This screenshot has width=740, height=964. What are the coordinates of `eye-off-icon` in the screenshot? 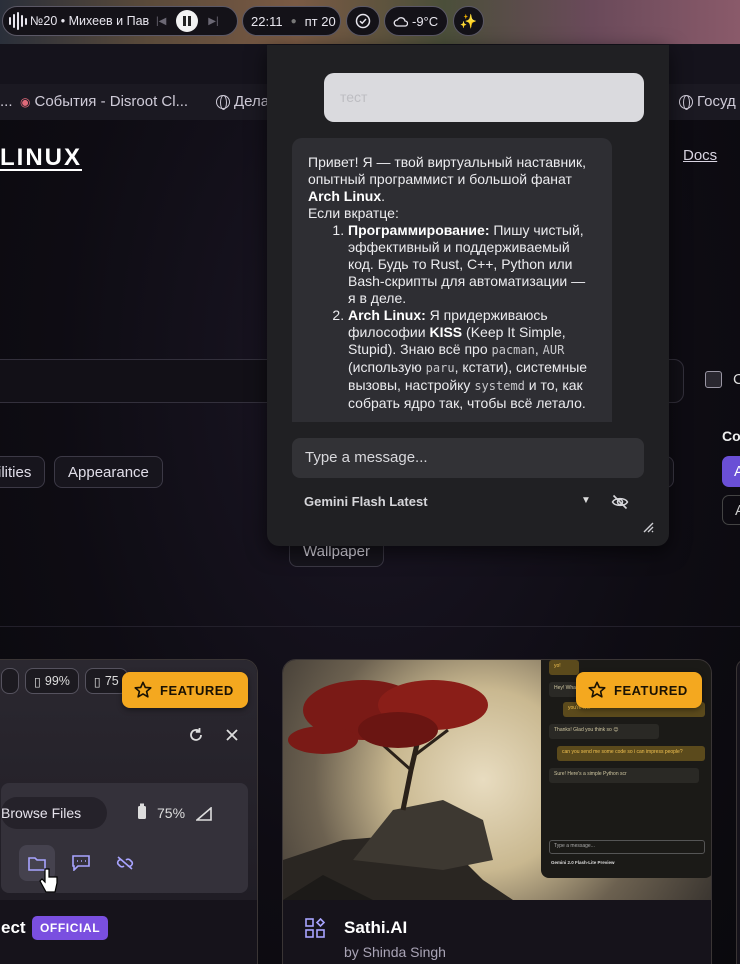 It's located at (620, 502).